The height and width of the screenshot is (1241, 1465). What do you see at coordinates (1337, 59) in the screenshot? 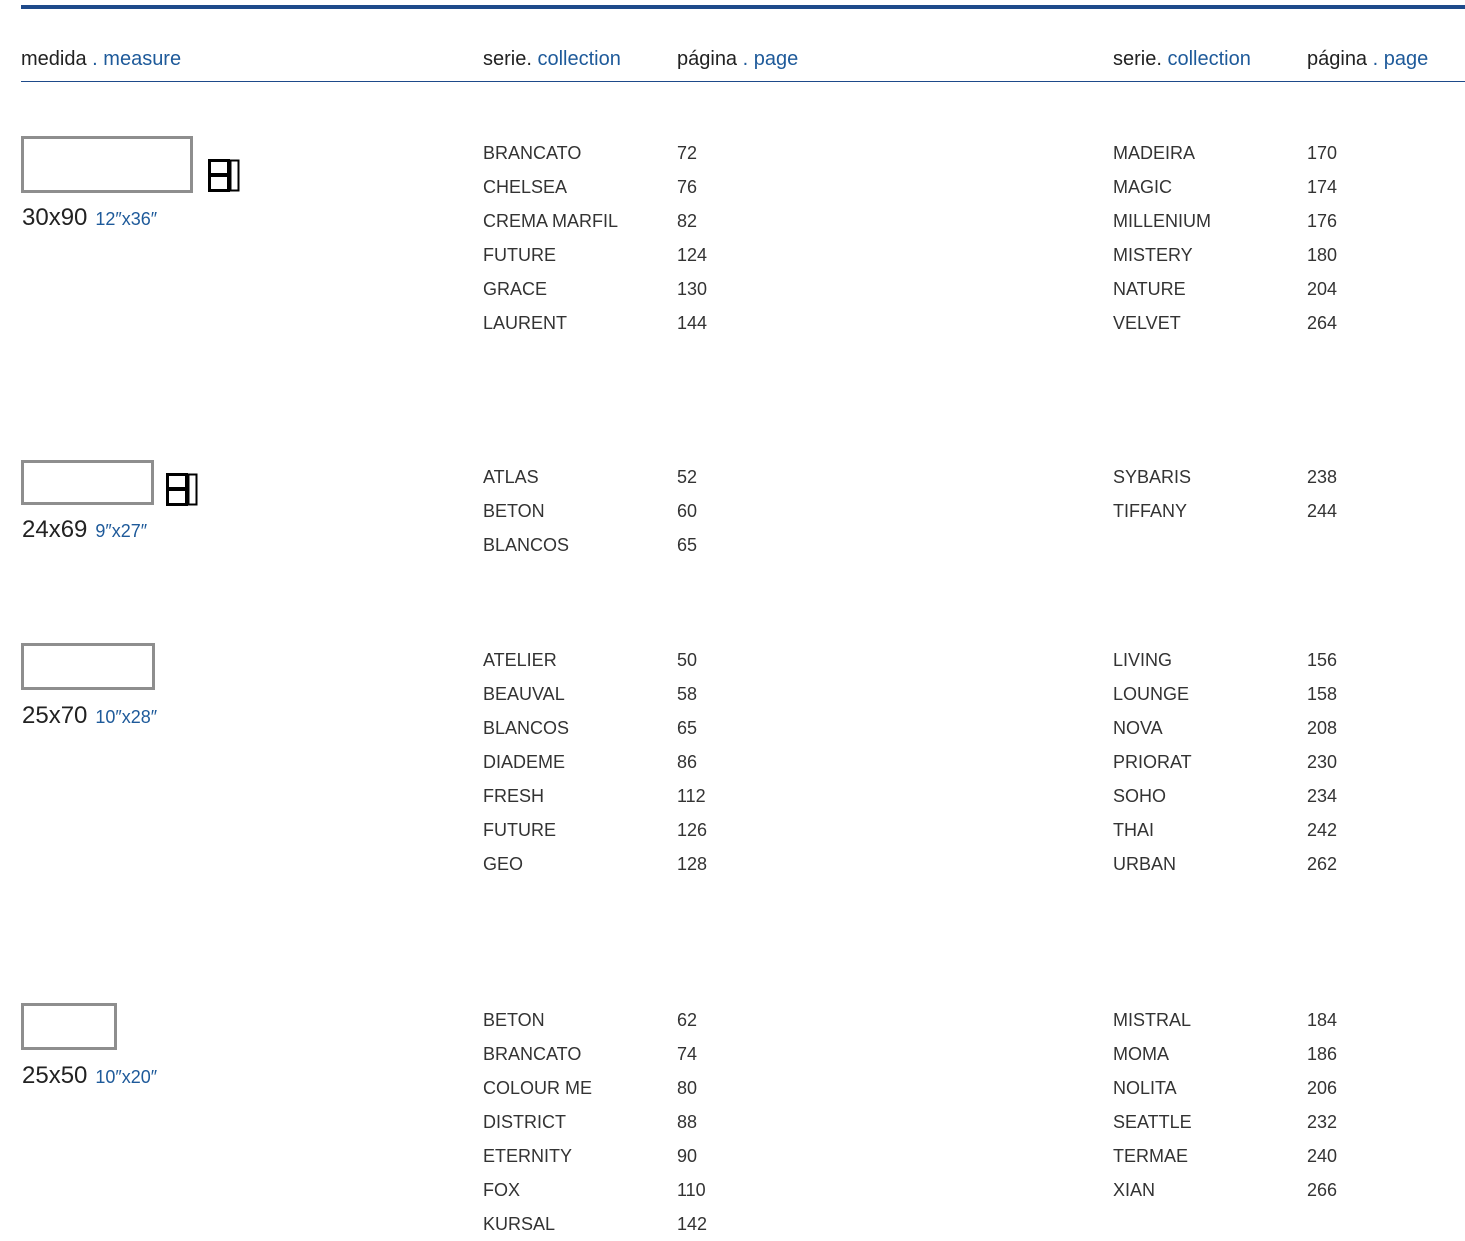
I see `header-page-es: página` at bounding box center [1337, 59].